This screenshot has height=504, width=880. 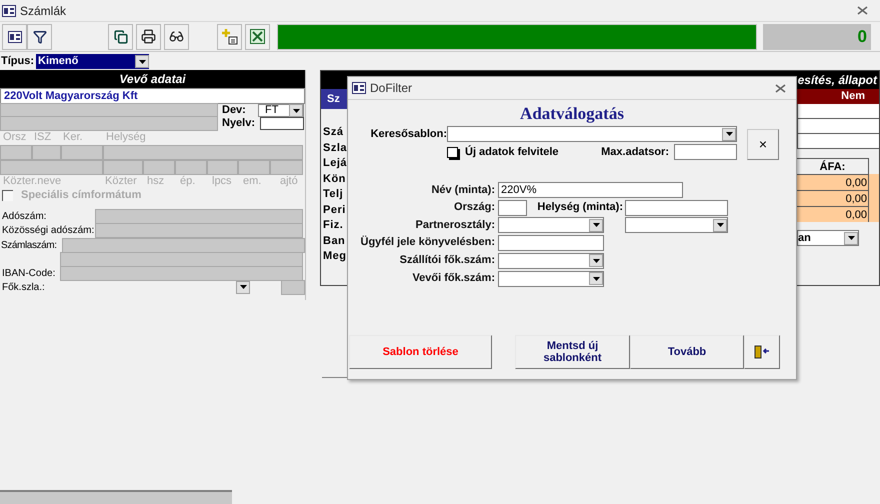 I want to click on field-label: Szállítói fők.szám:, so click(x=447, y=260).